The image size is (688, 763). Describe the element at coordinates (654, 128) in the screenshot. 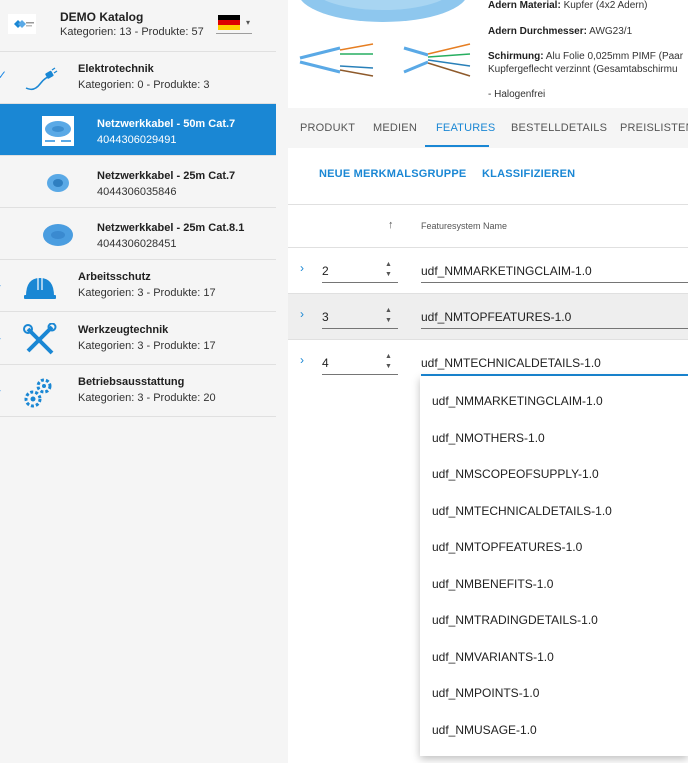

I see `tab-preislisten: PREISLISTEN` at that location.